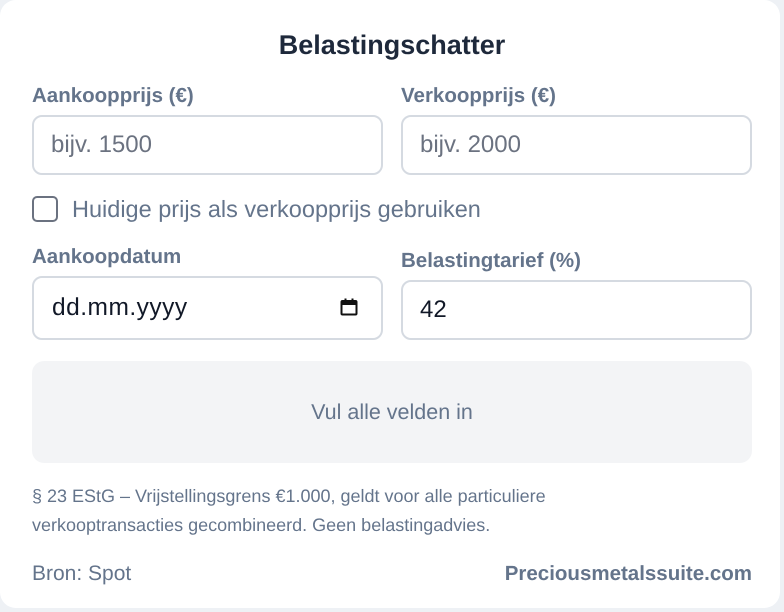 Image resolution: width=784 pixels, height=612 pixels. I want to click on disclaimer-text: § 23 EStG – Vrijstellingsgrens €1.000, geldt voor alle particuliere verkooptransacties gecombineerd. Geen belastingadvies., so click(289, 511).